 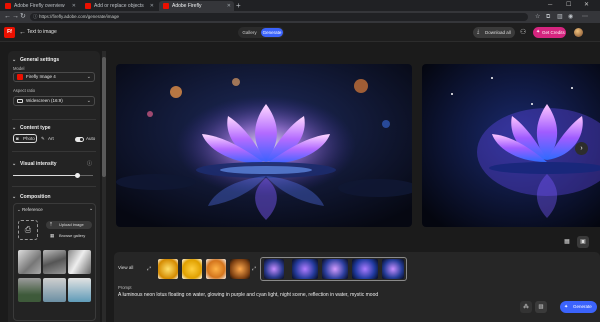 What do you see at coordinates (586, 5) in the screenshot?
I see `close-window-icon: ✕` at bounding box center [586, 5].